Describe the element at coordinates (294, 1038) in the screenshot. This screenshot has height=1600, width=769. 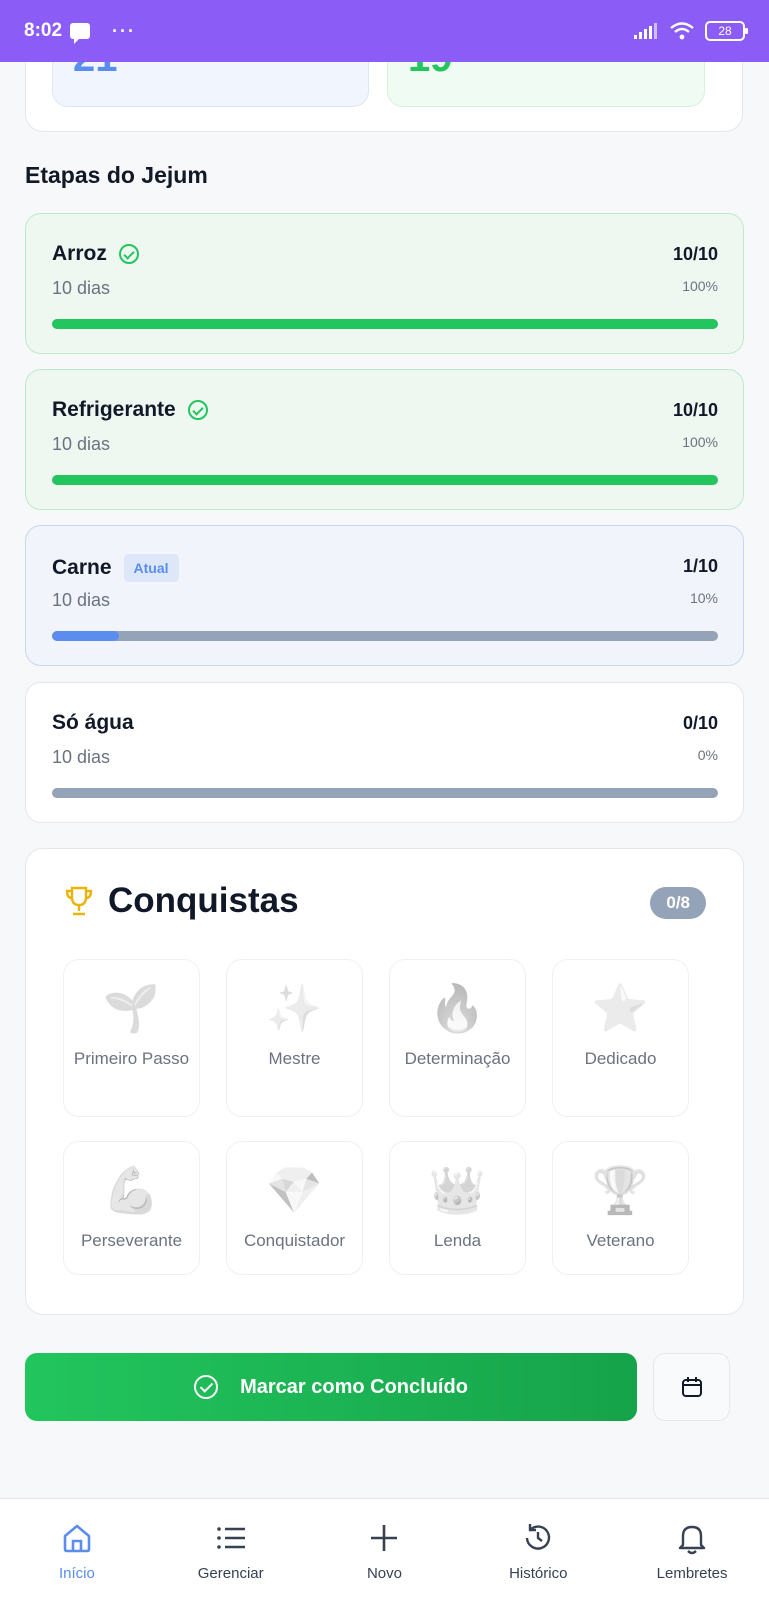
I see `achievement-mestre: ✨ Mestre` at that location.